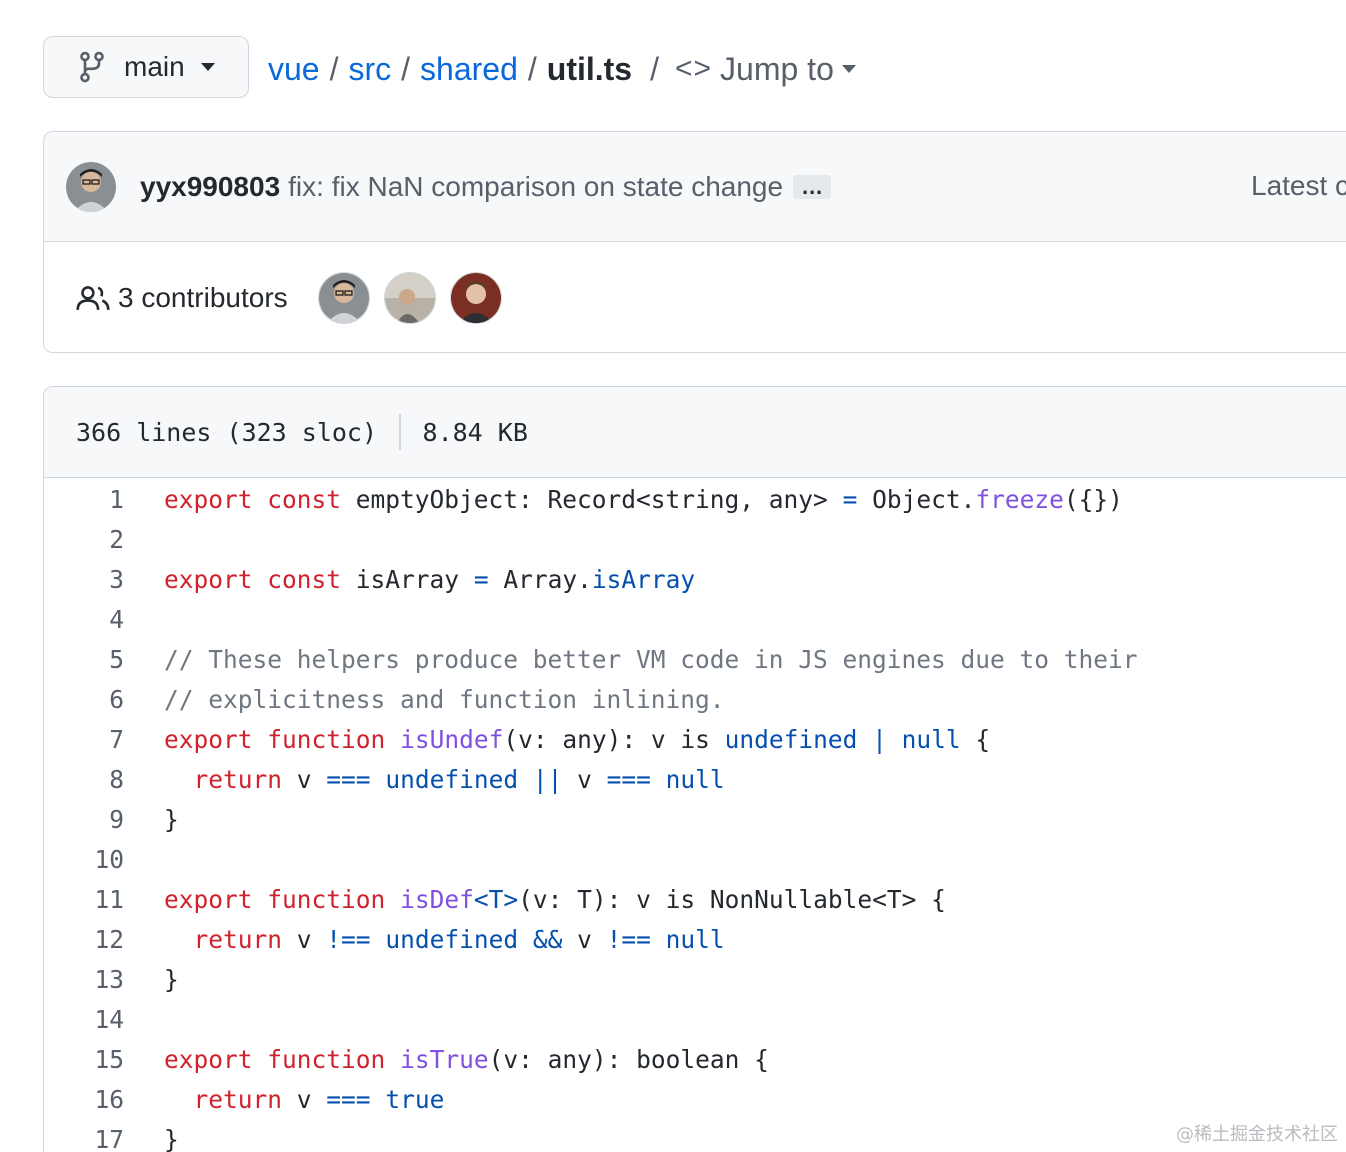 The width and height of the screenshot is (1346, 1152). I want to click on code-content: return v === undefined || v === null, so click(459, 779).